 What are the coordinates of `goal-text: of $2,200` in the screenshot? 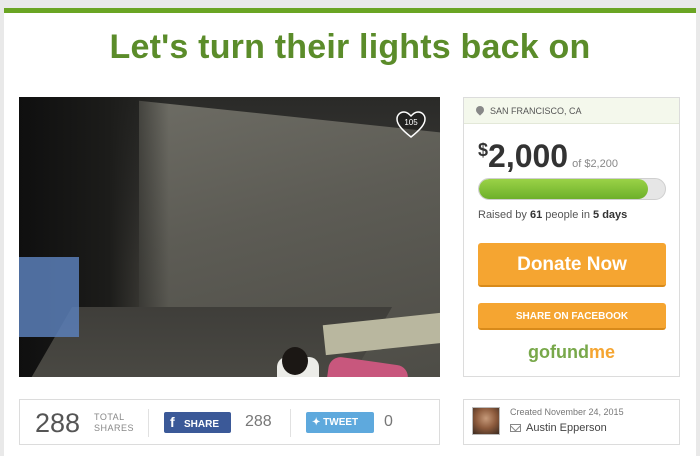 It's located at (595, 164).